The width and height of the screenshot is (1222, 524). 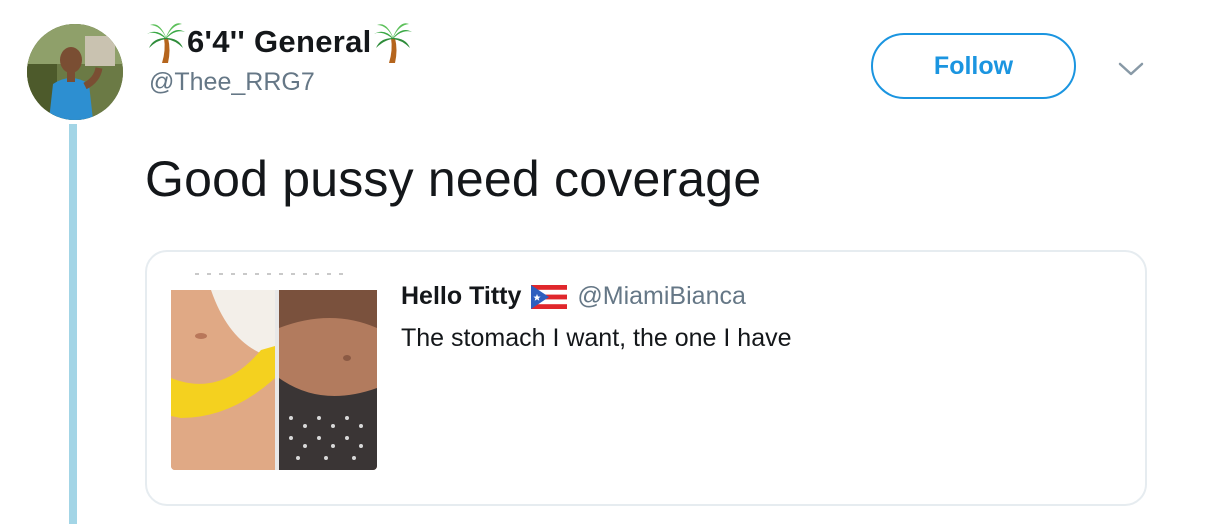 What do you see at coordinates (1131, 69) in the screenshot?
I see `chevron-down-icon` at bounding box center [1131, 69].